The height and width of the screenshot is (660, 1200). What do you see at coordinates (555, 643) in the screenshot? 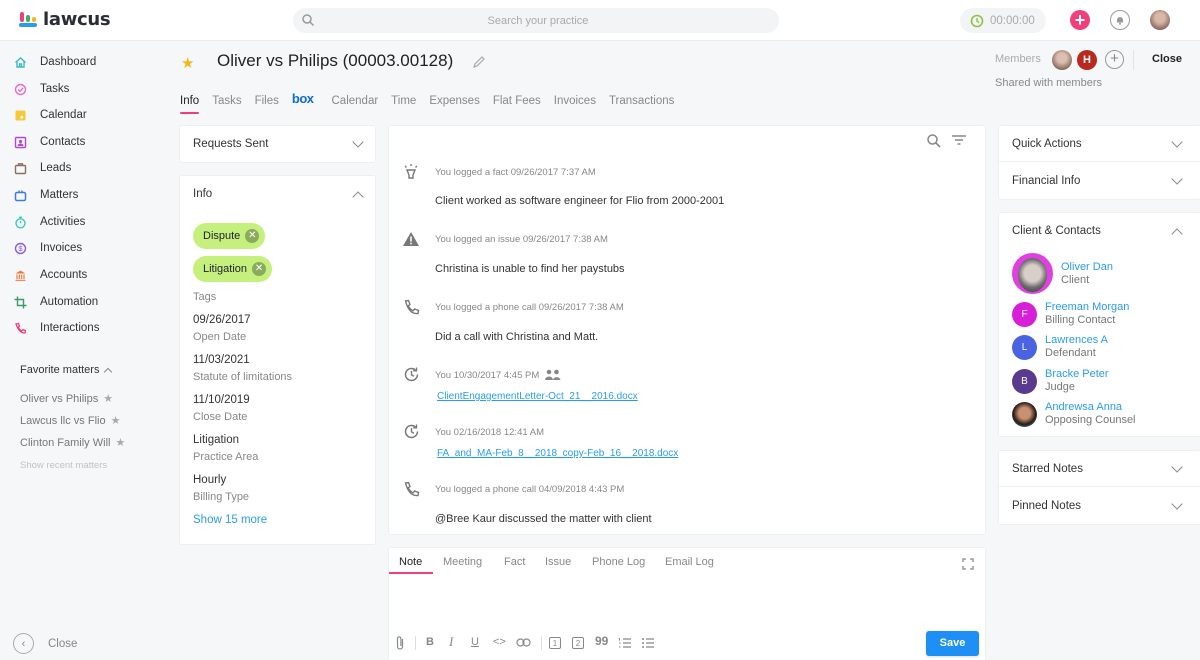
I see `heading-1-icon: 1` at bounding box center [555, 643].